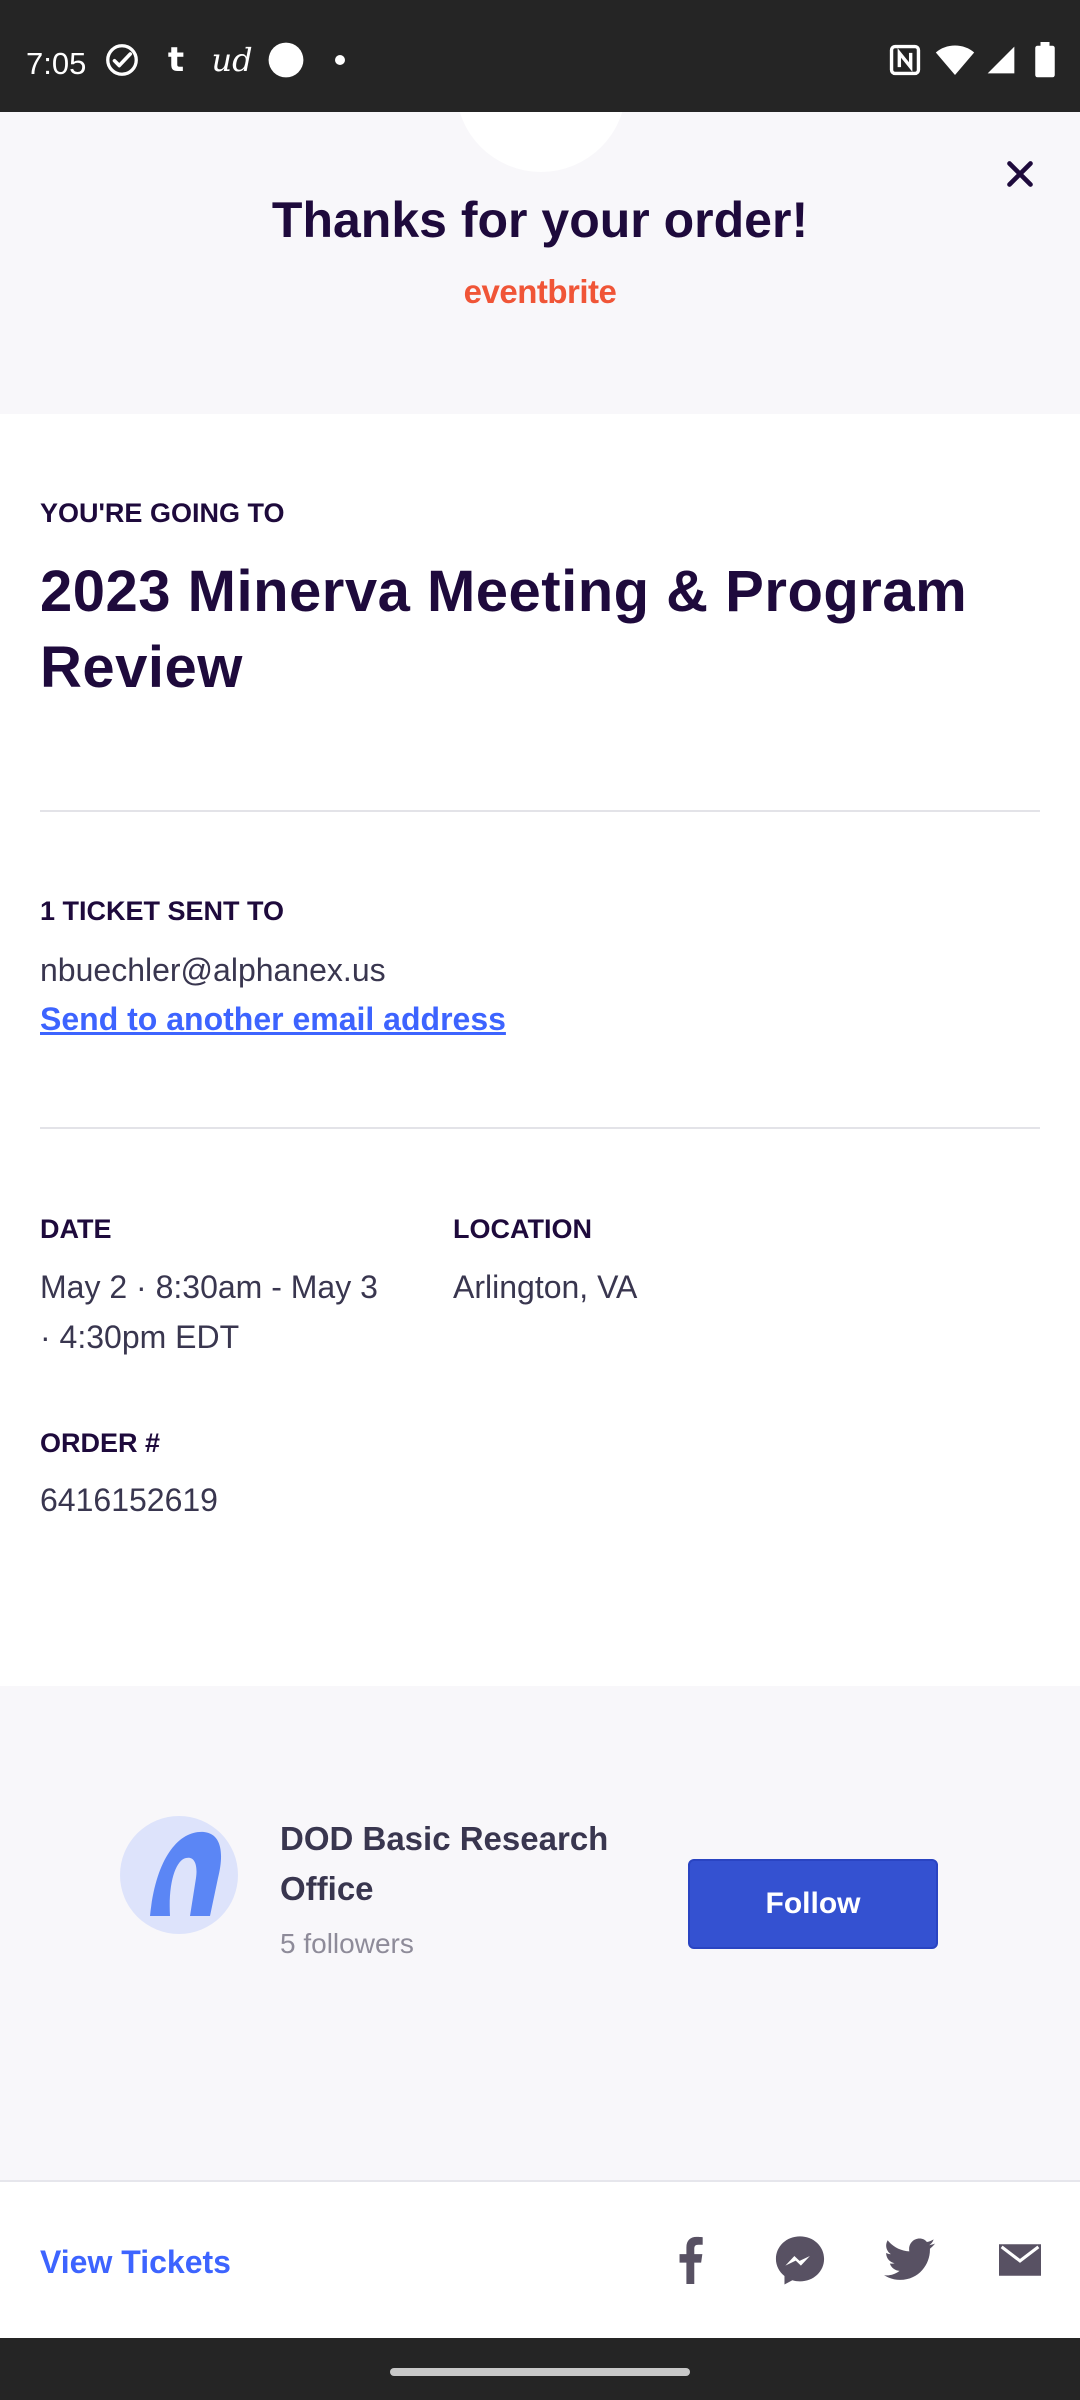  I want to click on status-time: 7:05, so click(56, 63).